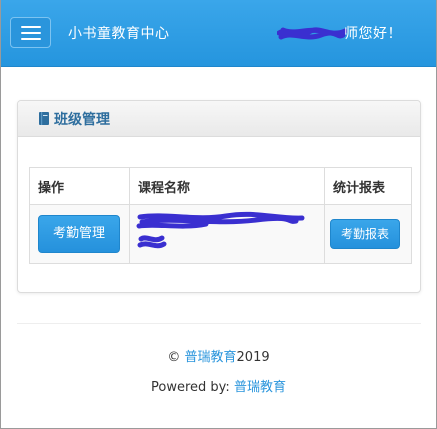  Describe the element at coordinates (220, 230) in the screenshot. I see `redacted-course-name` at that location.